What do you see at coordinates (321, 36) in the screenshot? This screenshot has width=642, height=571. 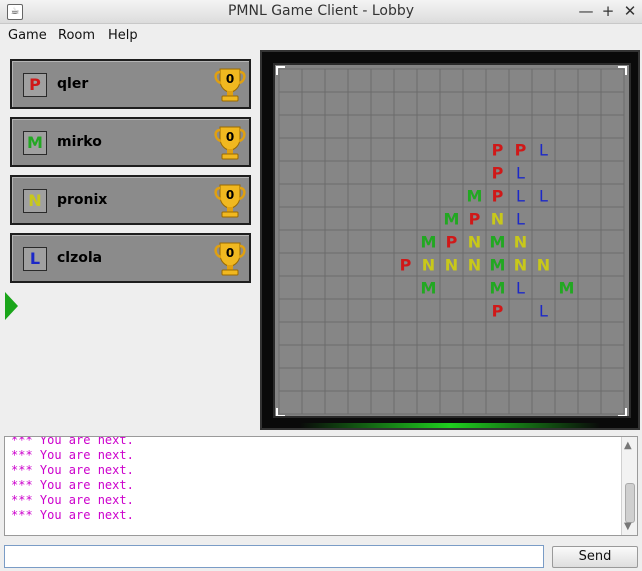 I see `menu-bar: Game Room Help` at bounding box center [321, 36].